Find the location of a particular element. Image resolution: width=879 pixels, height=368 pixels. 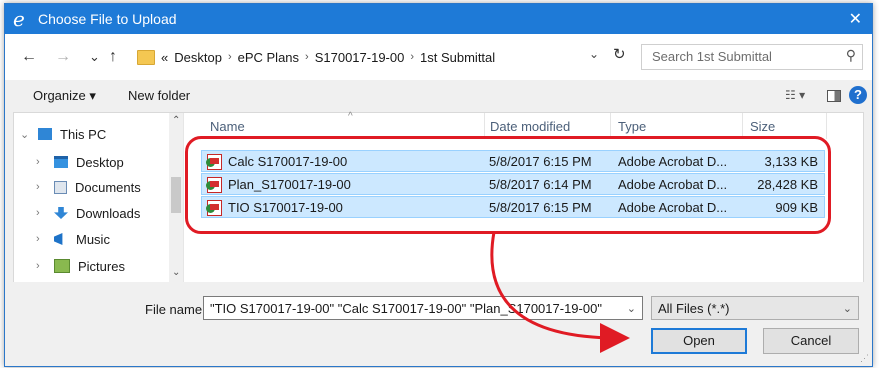

nav-item-documents: › Documents is located at coordinates (88, 187).